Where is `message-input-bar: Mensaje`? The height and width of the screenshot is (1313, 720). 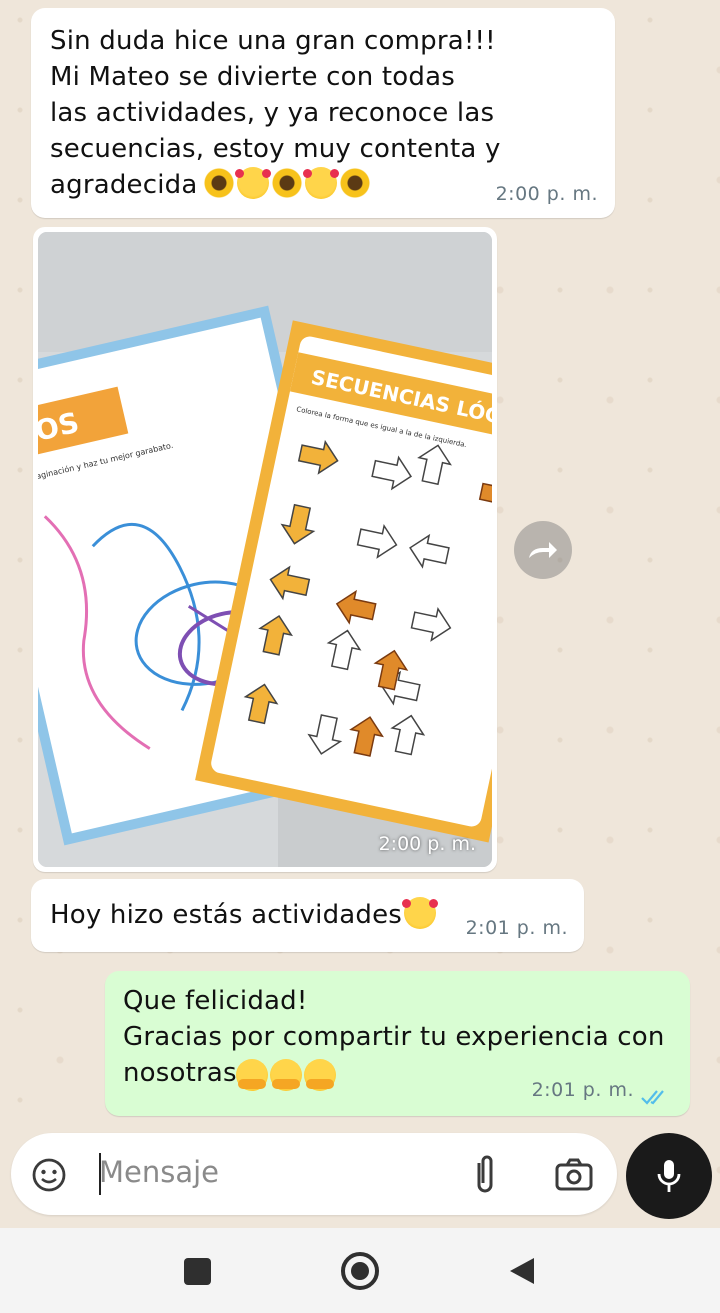
message-input-bar: Mensaje is located at coordinates (314, 1174).